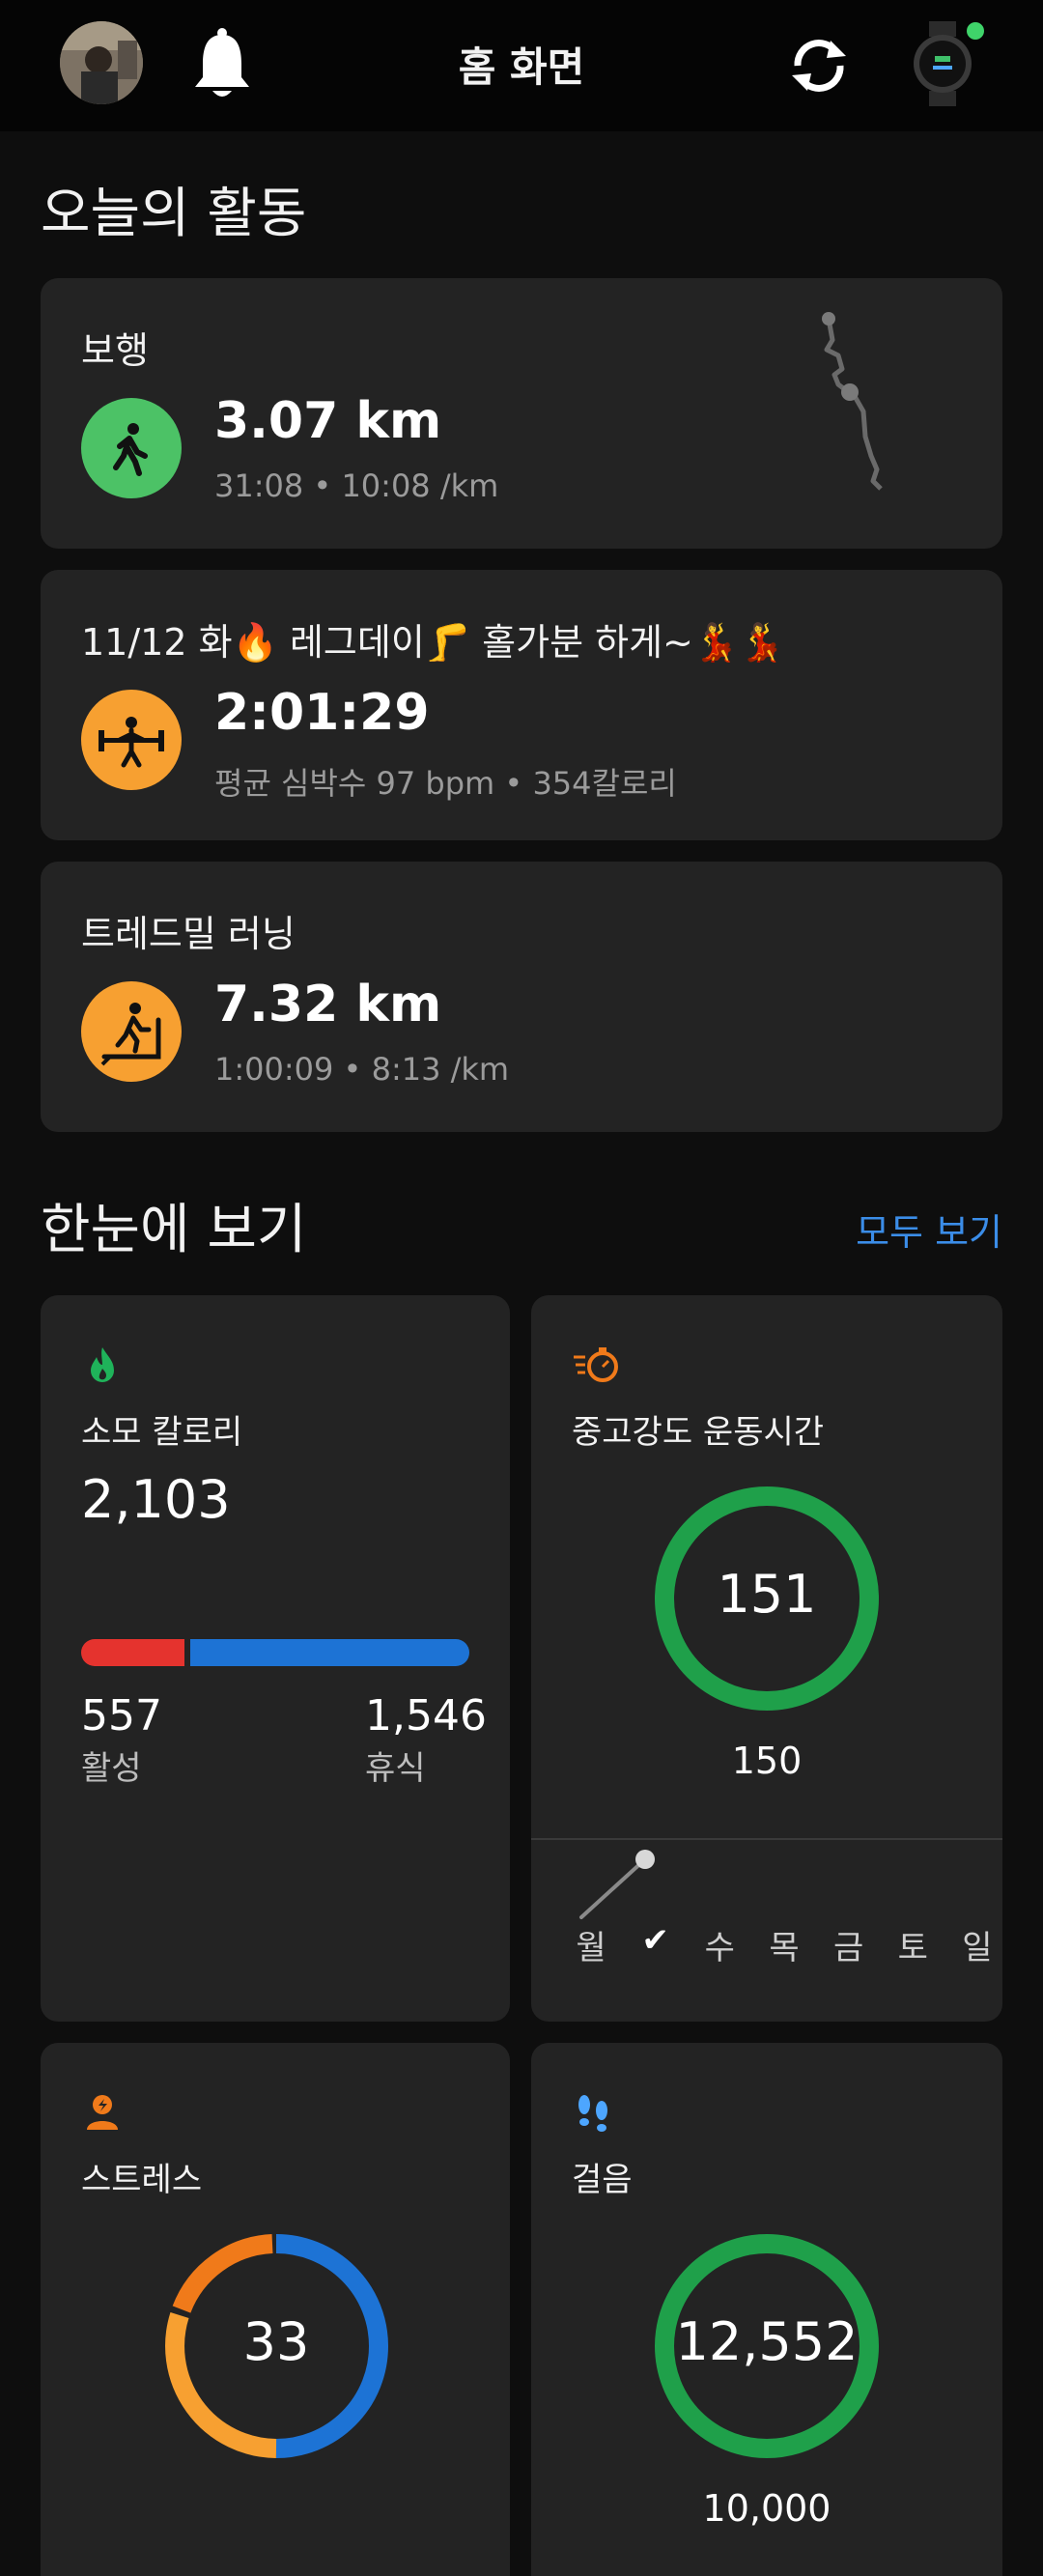 Image resolution: width=1043 pixels, height=2576 pixels. What do you see at coordinates (767, 1839) in the screenshot?
I see `tile-divider` at bounding box center [767, 1839].